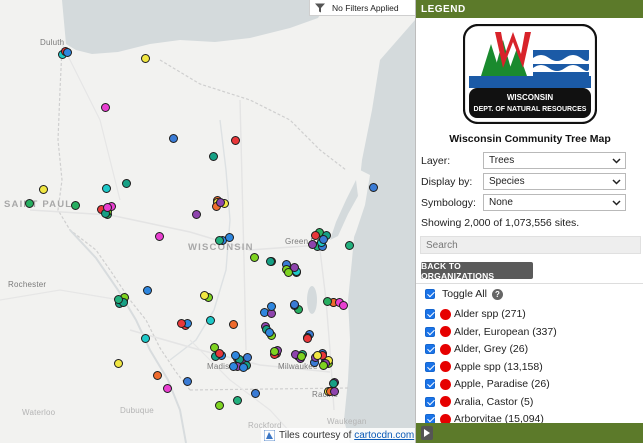  I want to click on species-label: Aralia, Castor (5), so click(494, 401).